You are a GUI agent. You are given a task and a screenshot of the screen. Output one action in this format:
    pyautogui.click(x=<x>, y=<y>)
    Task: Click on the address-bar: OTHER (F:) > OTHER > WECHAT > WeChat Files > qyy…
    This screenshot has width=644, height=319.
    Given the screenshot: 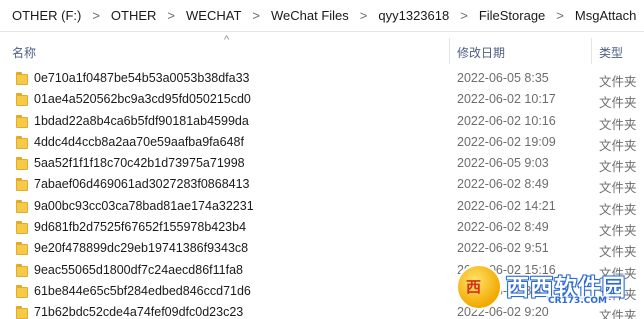 What is the action you would take?
    pyautogui.click(x=322, y=16)
    